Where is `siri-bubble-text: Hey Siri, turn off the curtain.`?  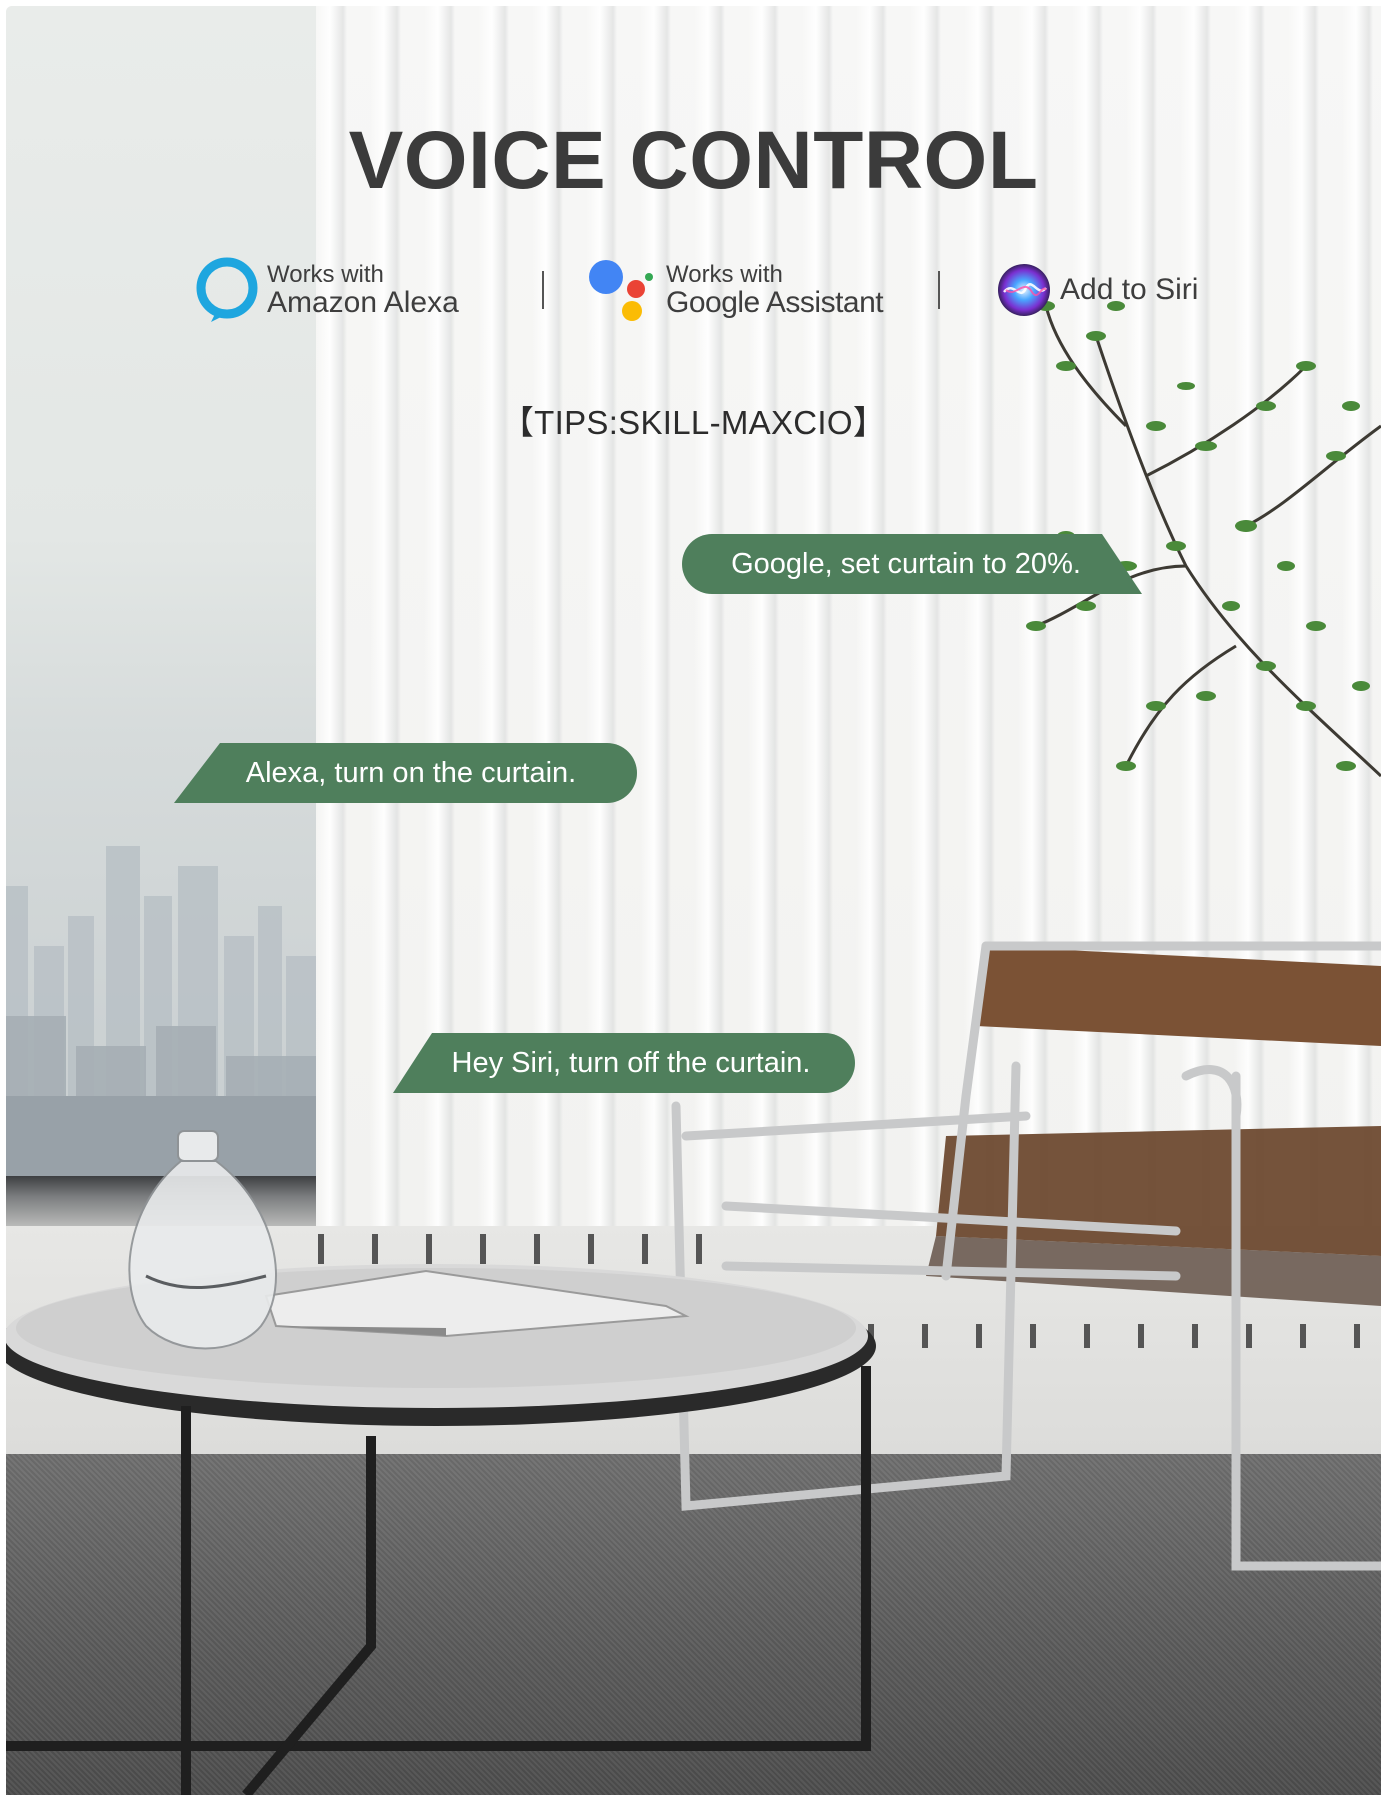
siri-bubble-text: Hey Siri, turn off the curtain. is located at coordinates (631, 1062).